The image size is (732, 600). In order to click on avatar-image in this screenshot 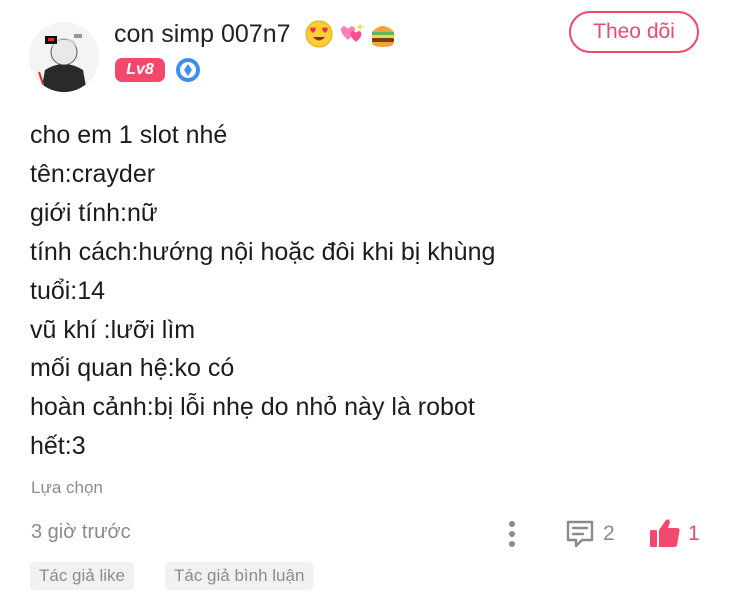, I will do `click(64, 57)`.